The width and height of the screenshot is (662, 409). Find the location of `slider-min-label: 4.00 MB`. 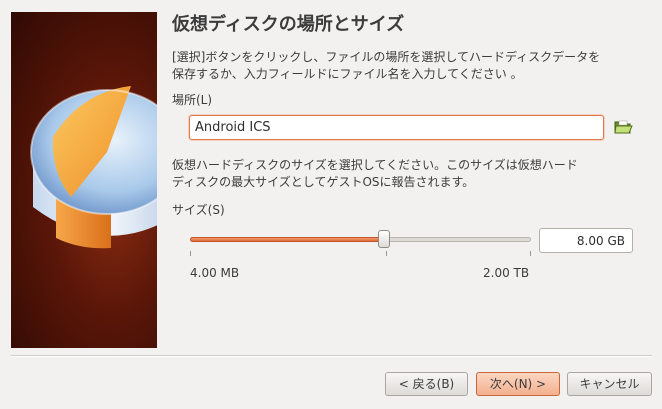

slider-min-label: 4.00 MB is located at coordinates (215, 273).